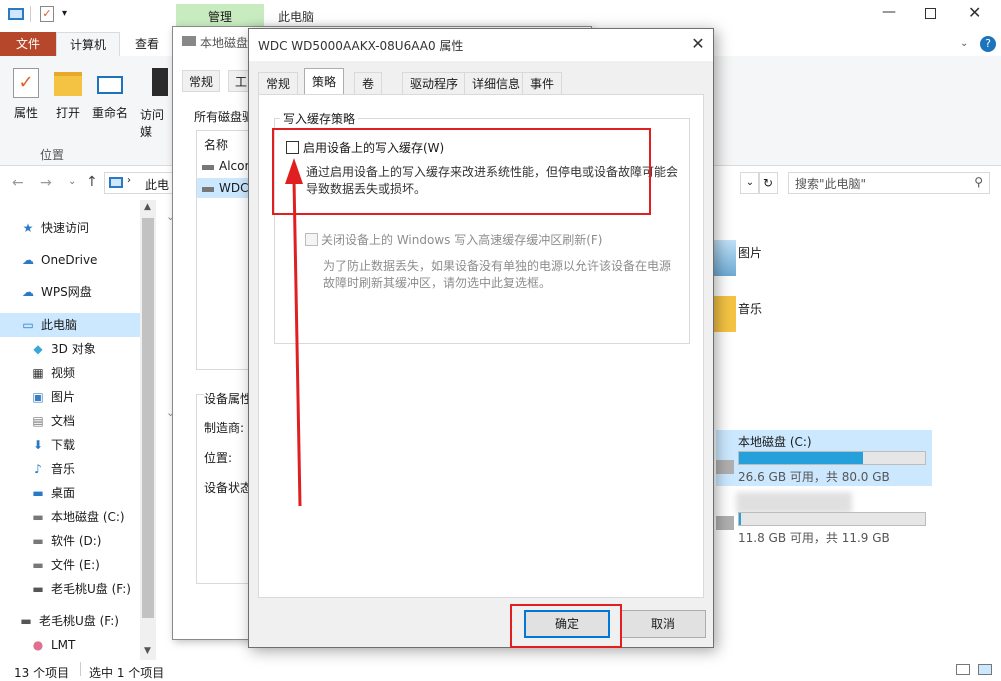 Image resolution: width=1001 pixels, height=681 pixels. Describe the element at coordinates (79, 621) in the screenshot. I see `sidebar-item-label: 老毛桃U盘 (F:)` at that location.